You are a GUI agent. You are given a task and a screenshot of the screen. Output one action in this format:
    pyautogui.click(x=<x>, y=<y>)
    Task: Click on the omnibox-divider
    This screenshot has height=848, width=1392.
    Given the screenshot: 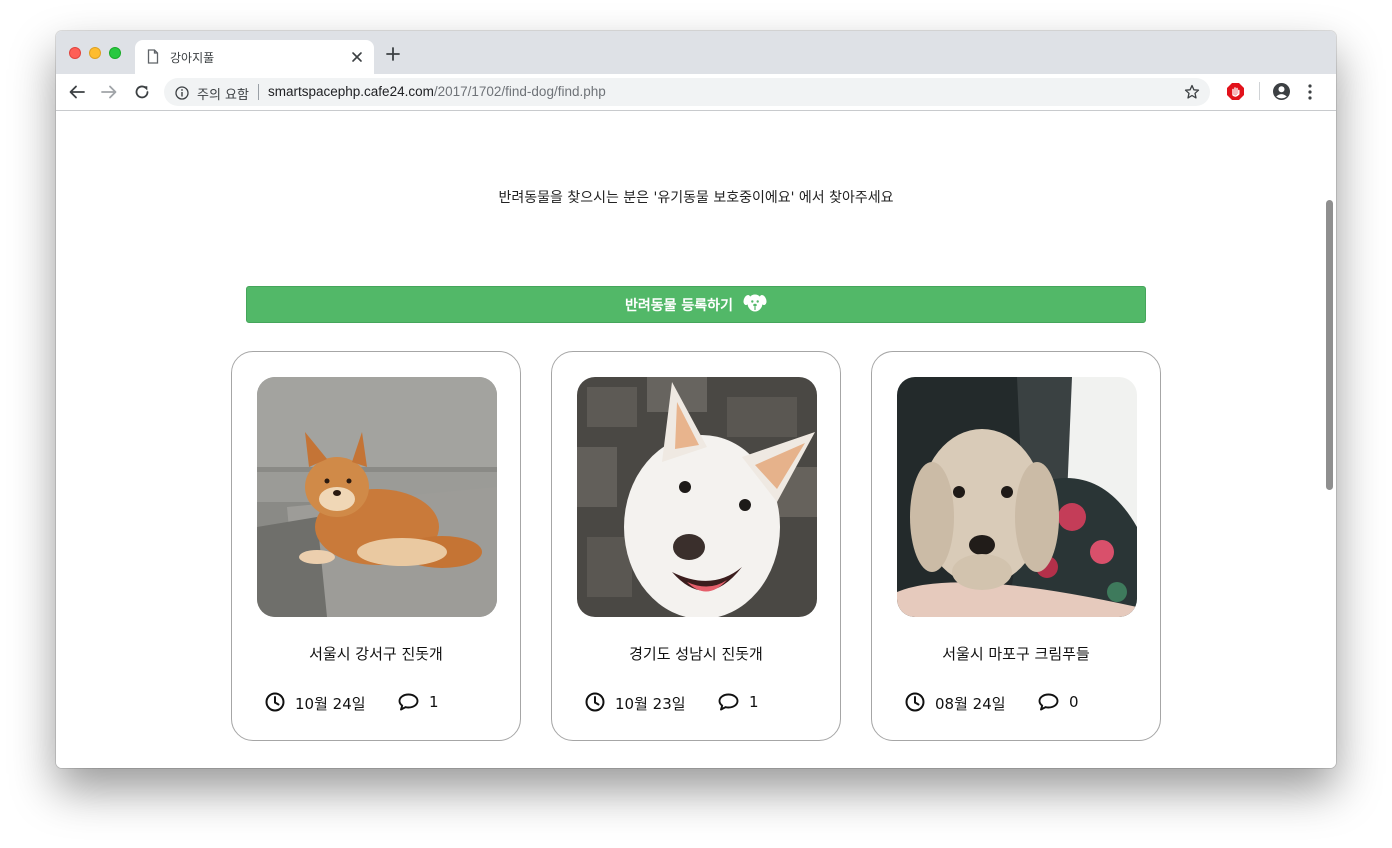 What is the action you would take?
    pyautogui.click(x=258, y=92)
    